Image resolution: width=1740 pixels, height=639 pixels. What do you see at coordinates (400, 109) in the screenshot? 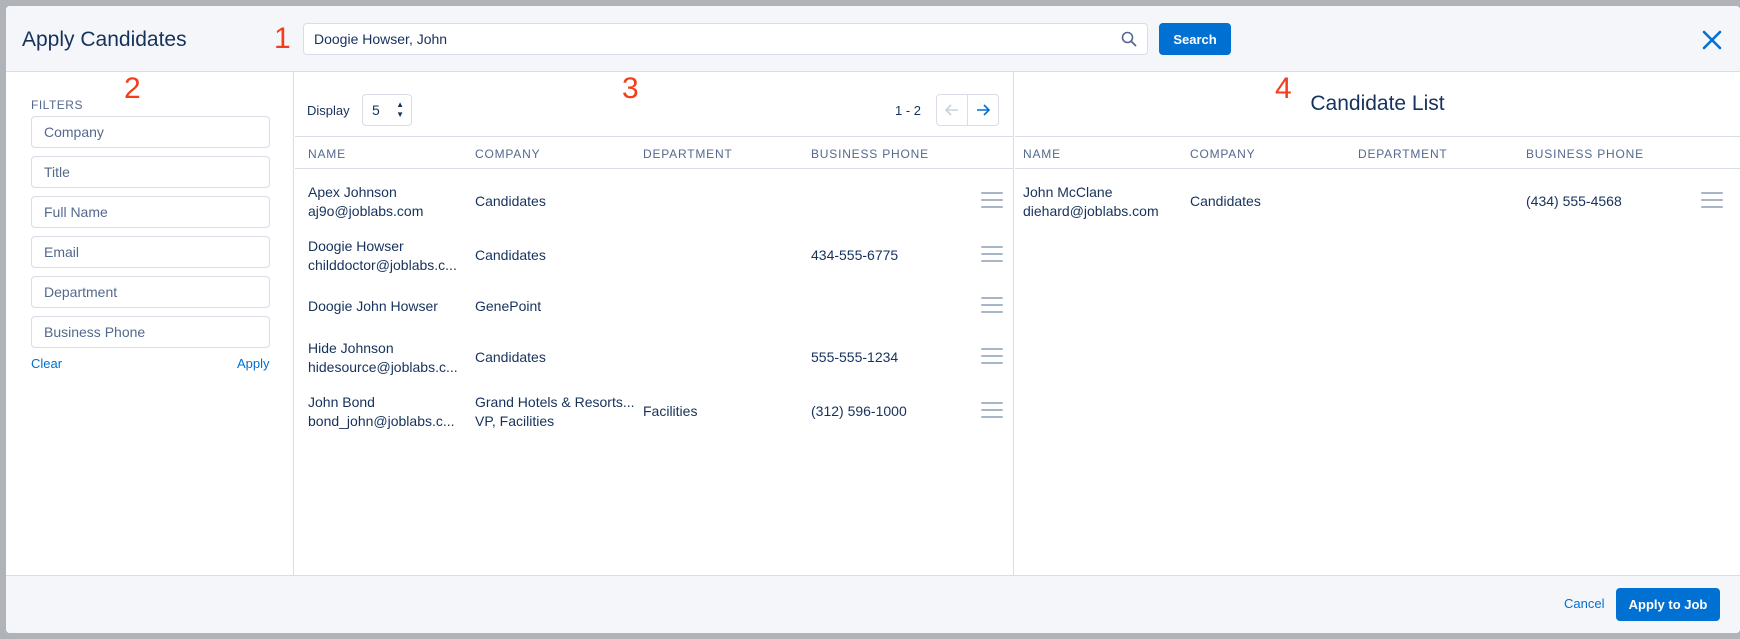
I see `select-arrows-icon: ▲ ▼` at bounding box center [400, 109].